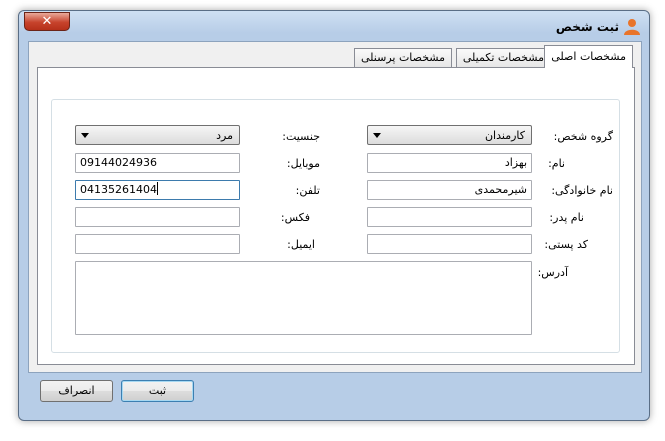 This screenshot has width=665, height=441. What do you see at coordinates (118, 189) in the screenshot?
I see `phone-value: 04135261404` at bounding box center [118, 189].